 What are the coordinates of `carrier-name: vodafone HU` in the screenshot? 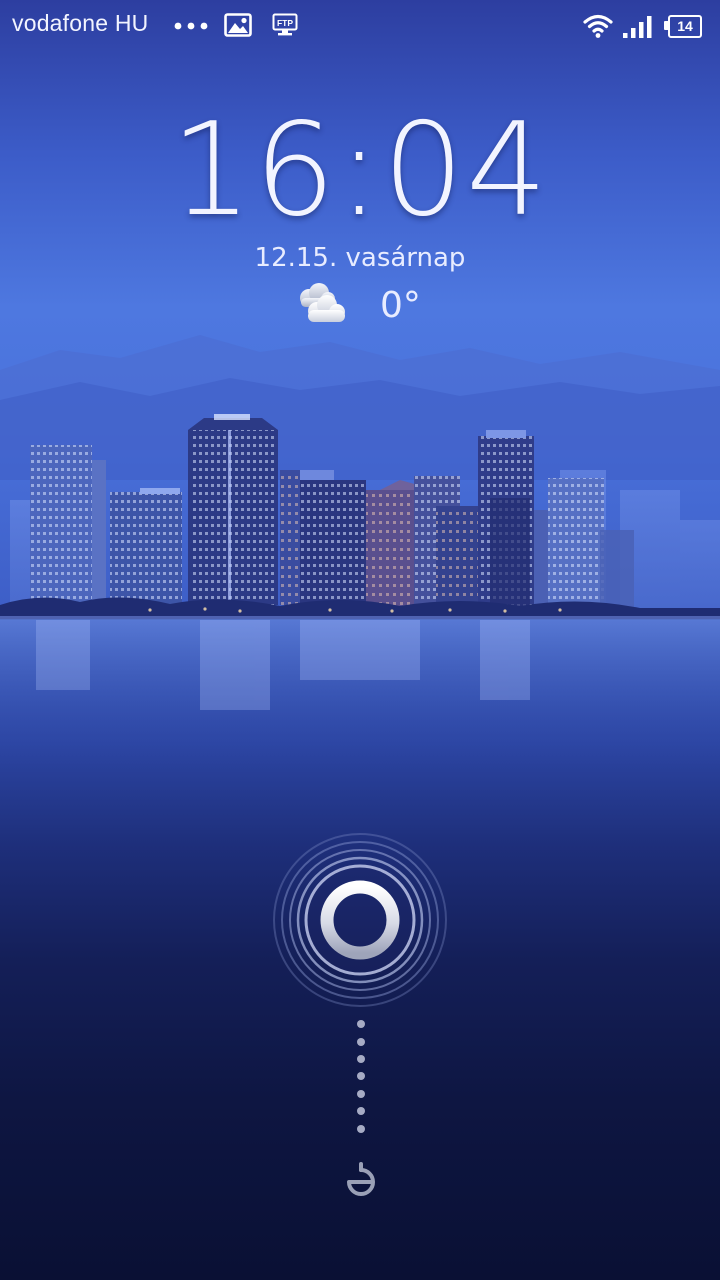 It's located at (80, 23).